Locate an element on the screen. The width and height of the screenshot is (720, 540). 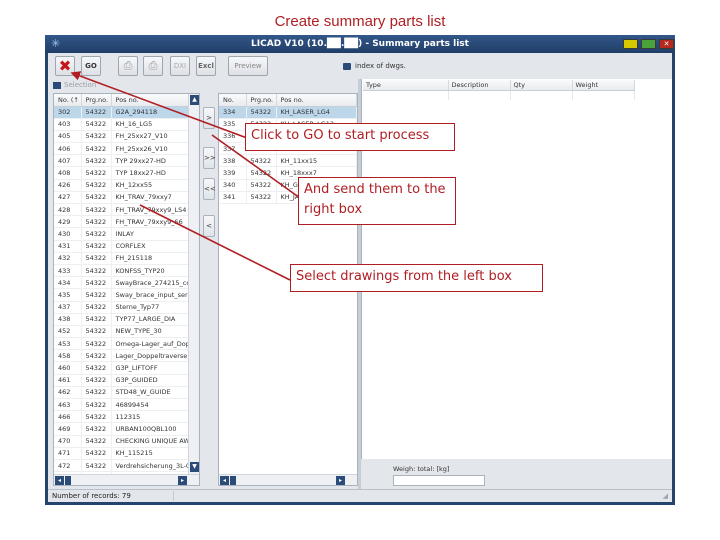
column-header-no: No. (↑ is located at coordinates (68, 100).